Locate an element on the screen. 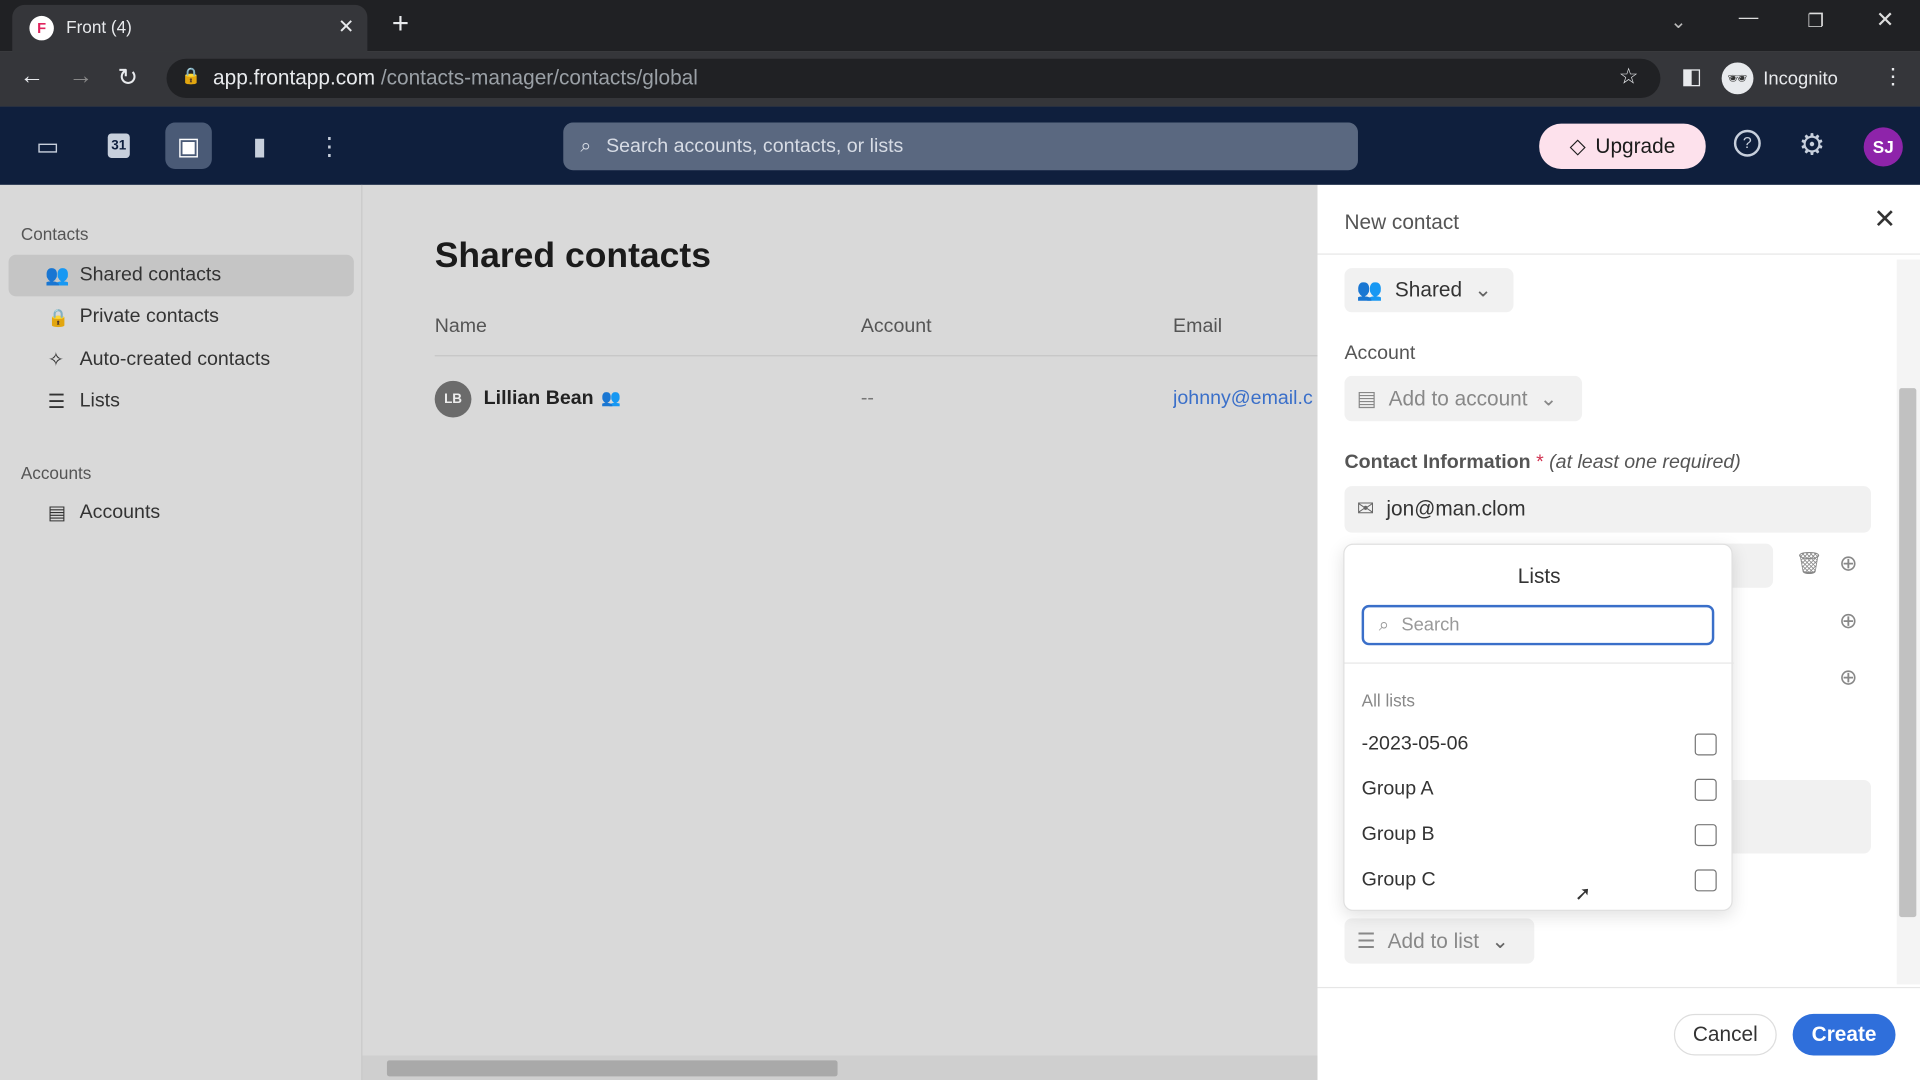 The height and width of the screenshot is (1080, 1920). column-header-account: Account is located at coordinates (896, 327).